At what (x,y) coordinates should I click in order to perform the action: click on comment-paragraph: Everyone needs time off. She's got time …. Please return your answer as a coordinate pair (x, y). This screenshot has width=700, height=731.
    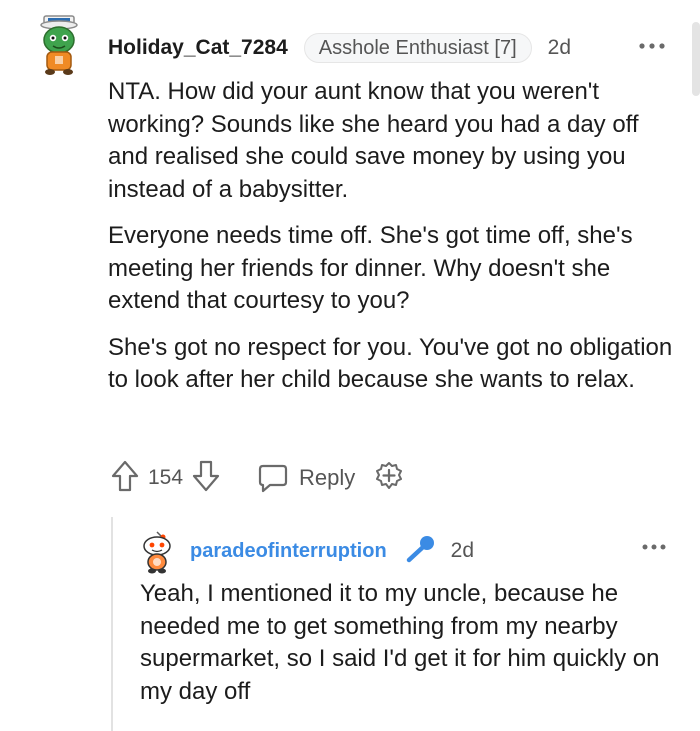
    Looking at the image, I should click on (370, 268).